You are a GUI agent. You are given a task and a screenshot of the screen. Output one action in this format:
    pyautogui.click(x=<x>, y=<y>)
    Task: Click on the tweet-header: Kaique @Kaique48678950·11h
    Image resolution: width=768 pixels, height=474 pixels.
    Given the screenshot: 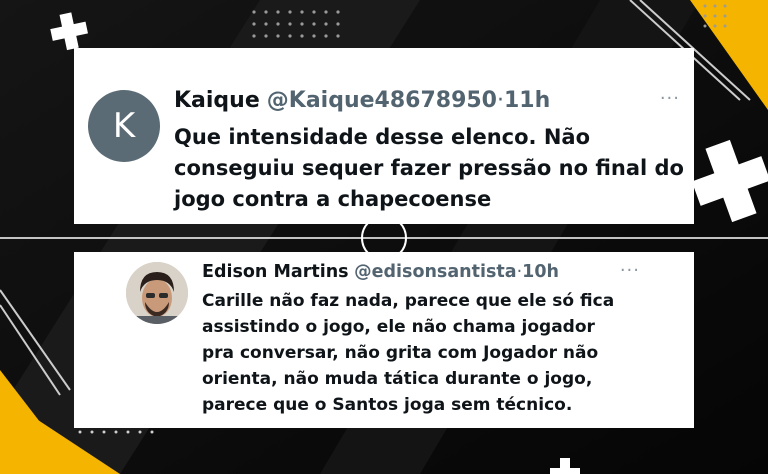 What is the action you would take?
    pyautogui.click(x=362, y=100)
    